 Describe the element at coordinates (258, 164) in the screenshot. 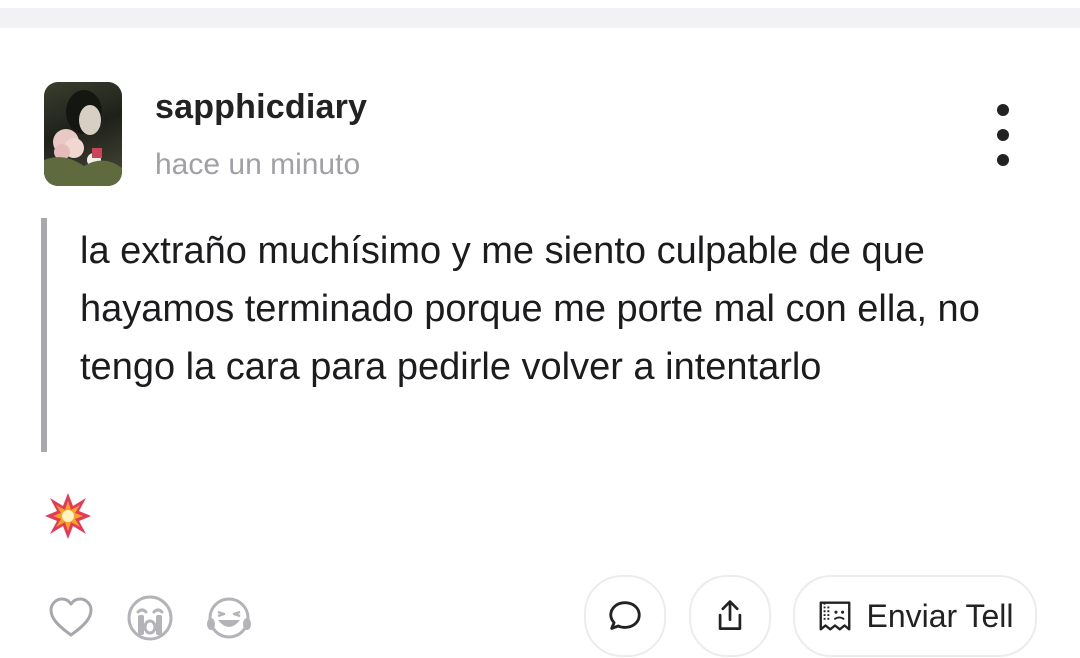

I see `post-timestamp: hace un minuto` at that location.